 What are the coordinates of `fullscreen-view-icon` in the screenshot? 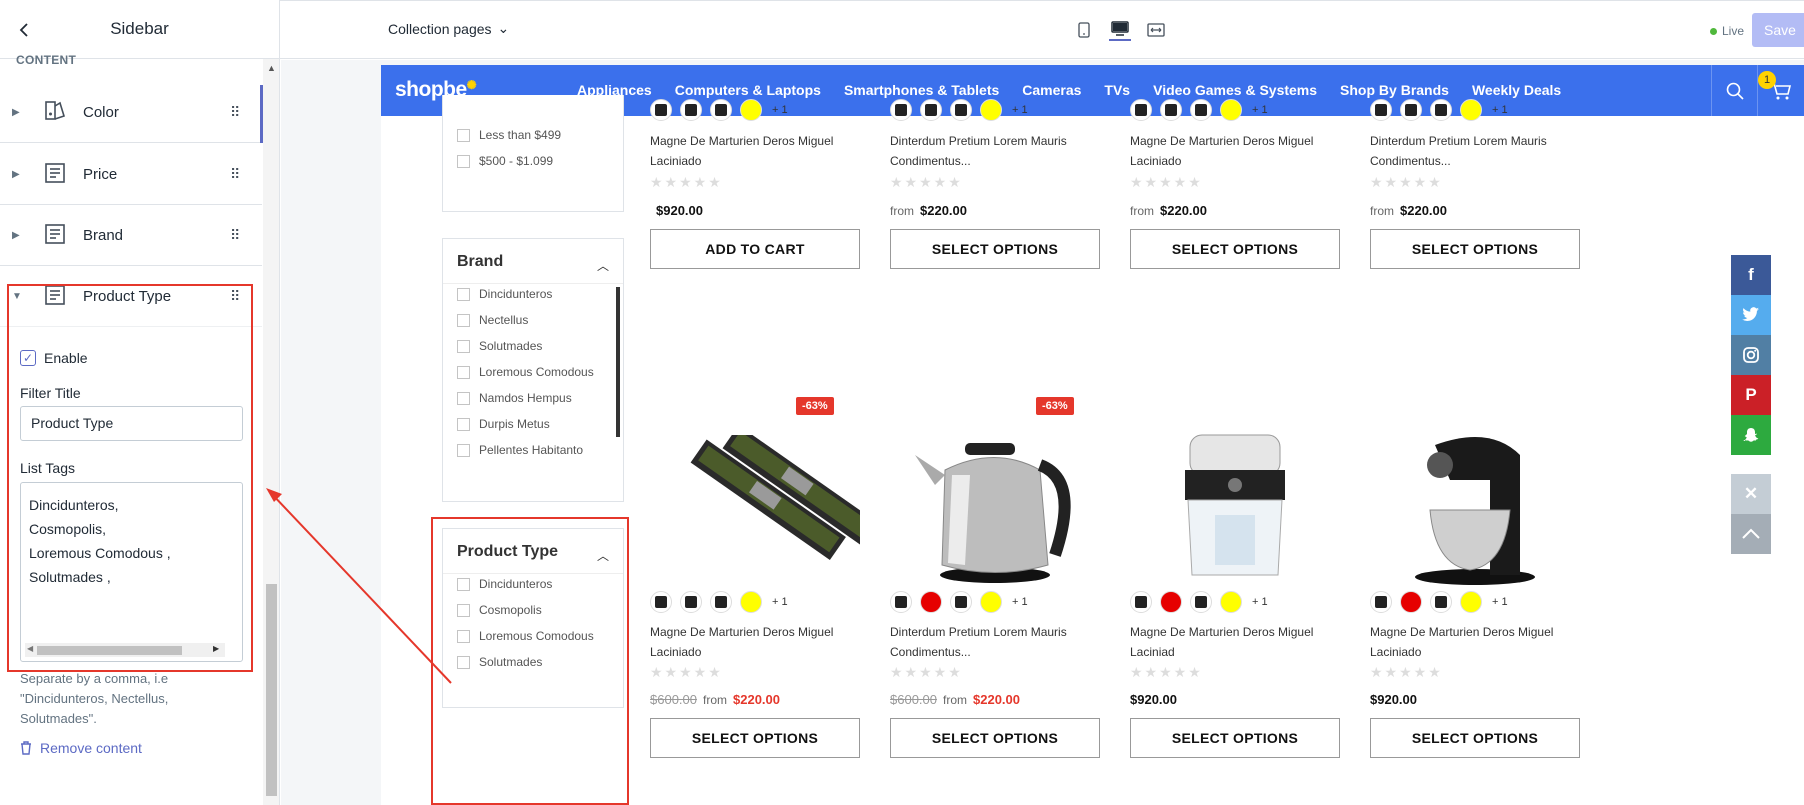 It's located at (1156, 30).